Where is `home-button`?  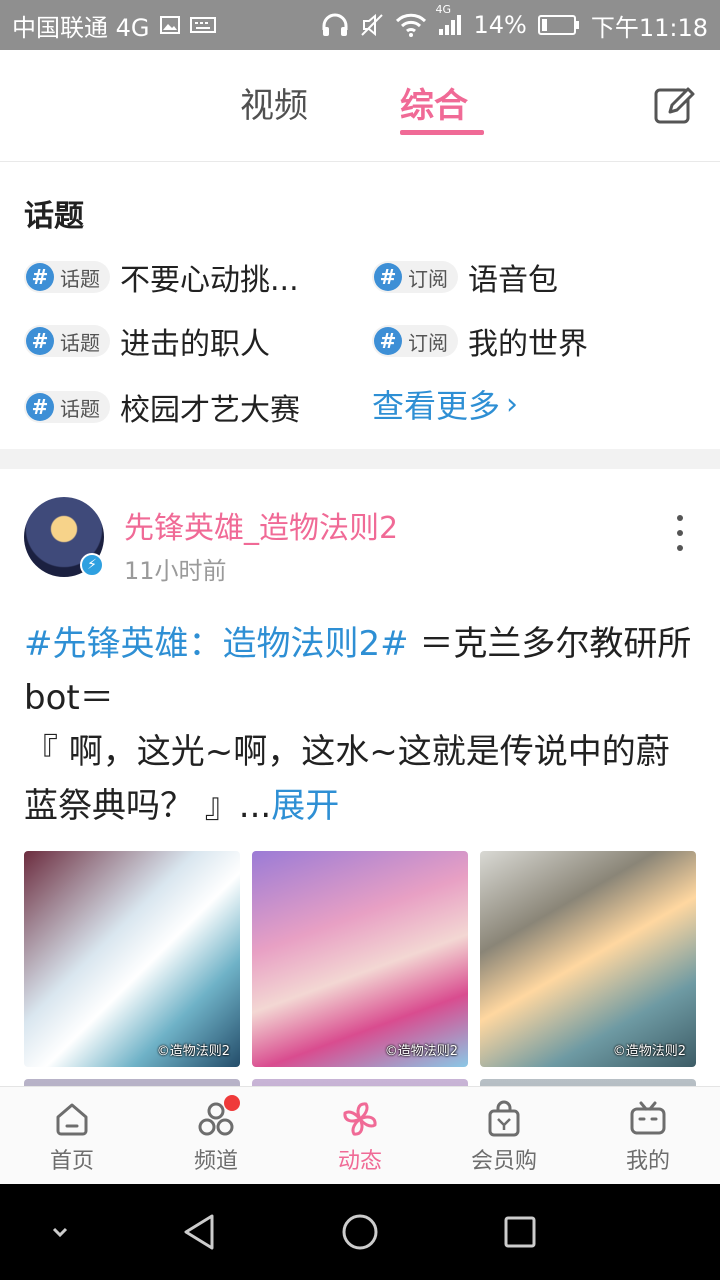
home-button is located at coordinates (360, 1232).